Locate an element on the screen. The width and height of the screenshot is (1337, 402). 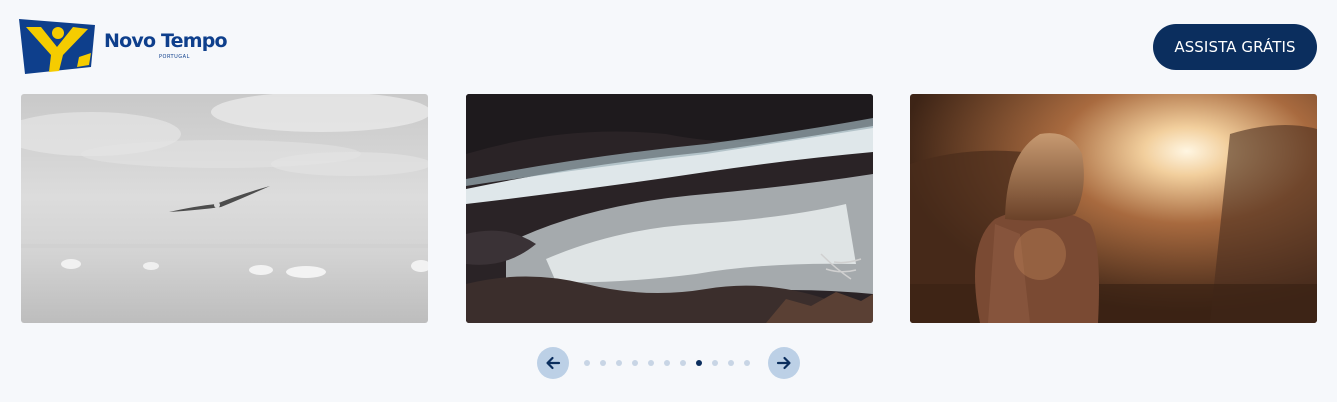
logo-link: Novo Tempo PORTUGAL is located at coordinates (122, 46).